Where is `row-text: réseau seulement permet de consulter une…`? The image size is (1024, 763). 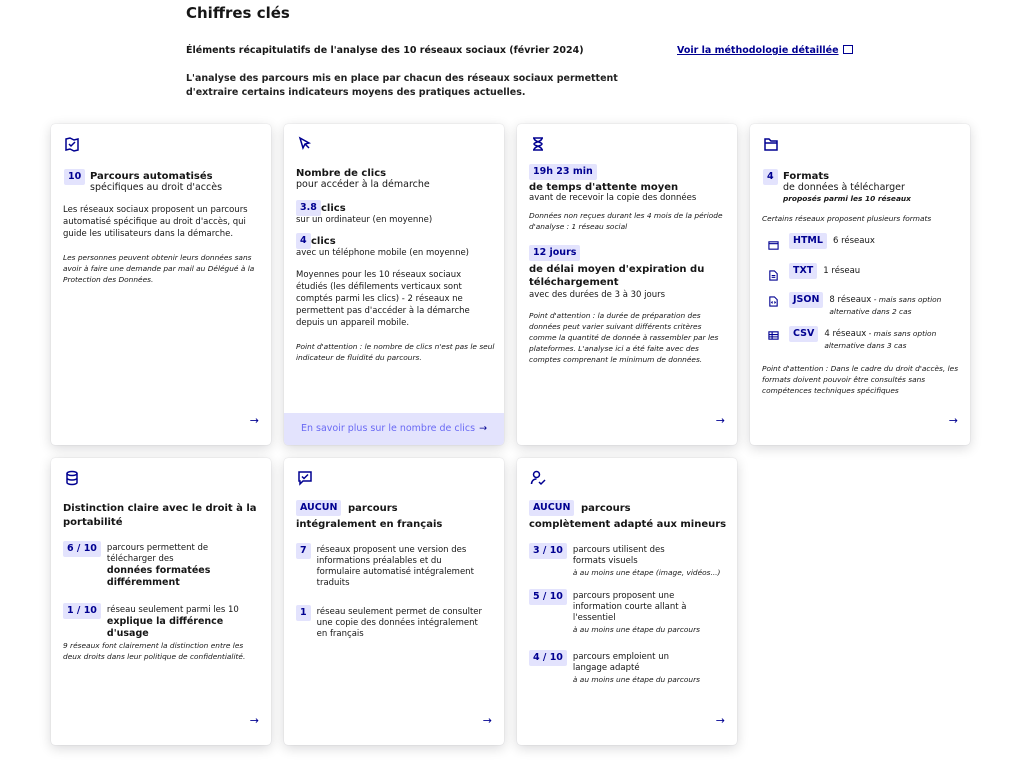 row-text: réseau seulement permet de consulter une… is located at coordinates (399, 623).